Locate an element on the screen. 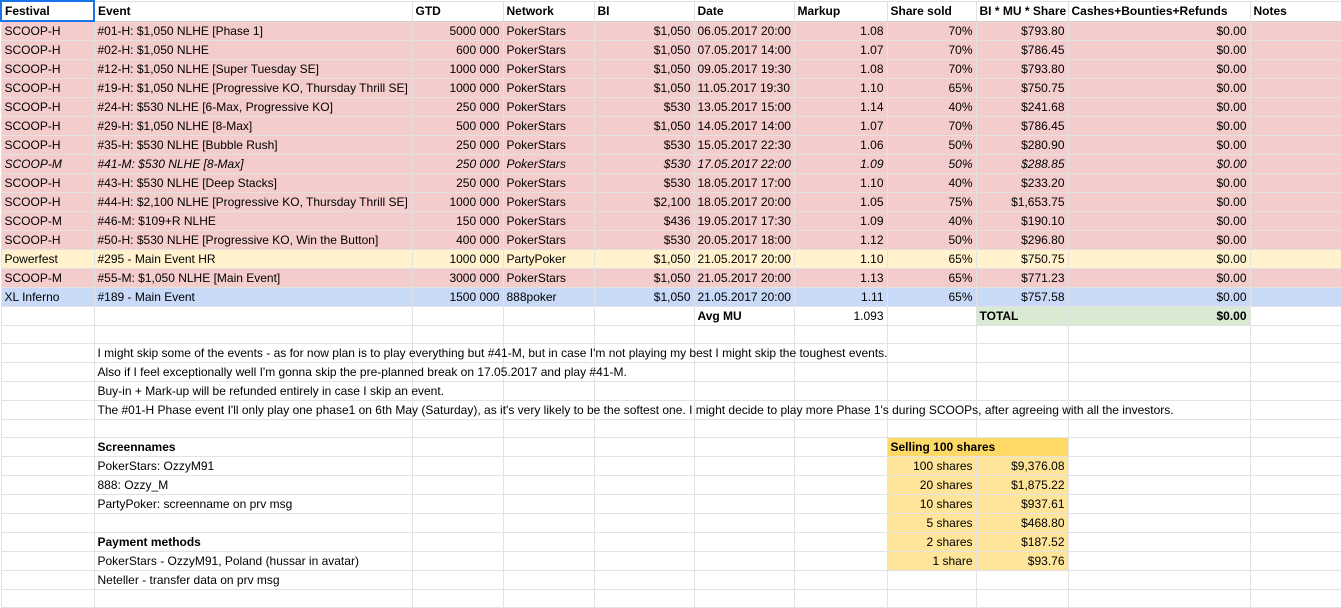 This screenshot has width=1341, height=608. table-cell: $233.20 is located at coordinates (1022, 183).